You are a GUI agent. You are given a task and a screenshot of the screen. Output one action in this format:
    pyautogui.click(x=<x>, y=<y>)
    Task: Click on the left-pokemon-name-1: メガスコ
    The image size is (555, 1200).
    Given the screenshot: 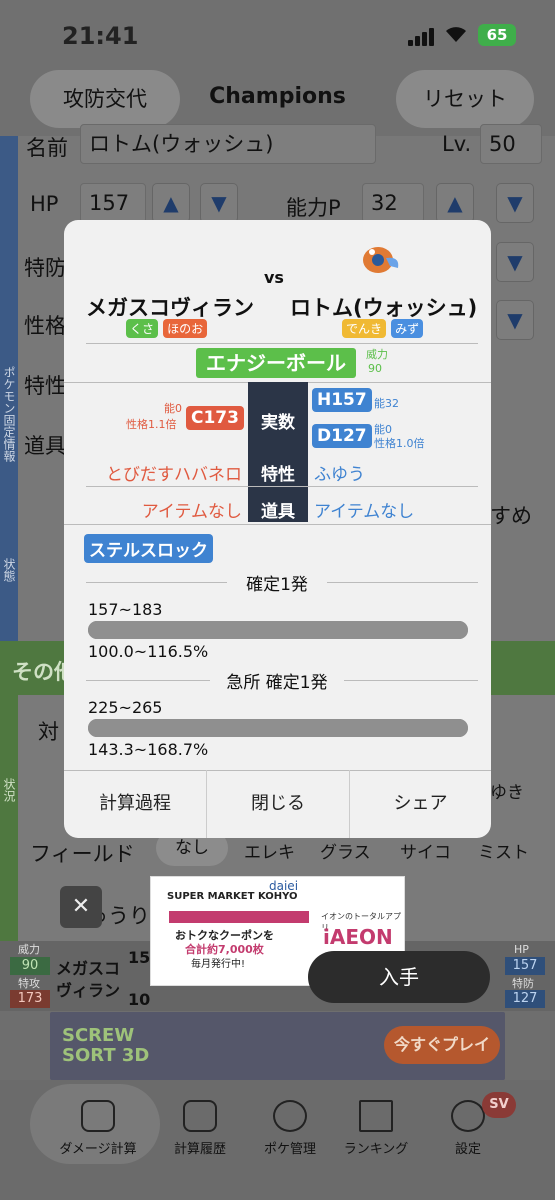 What is the action you would take?
    pyautogui.click(x=88, y=968)
    